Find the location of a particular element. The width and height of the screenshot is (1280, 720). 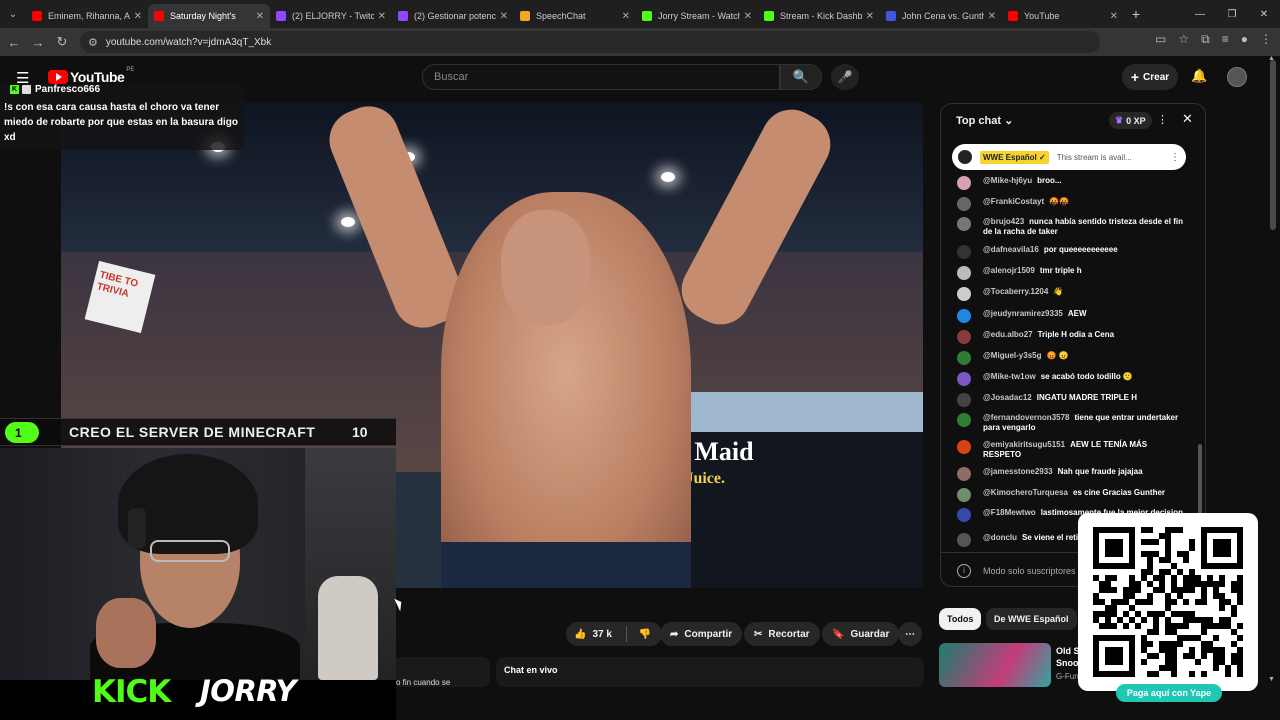

chat-author-name: @fernandovernon3578 is located at coordinates (1026, 417).